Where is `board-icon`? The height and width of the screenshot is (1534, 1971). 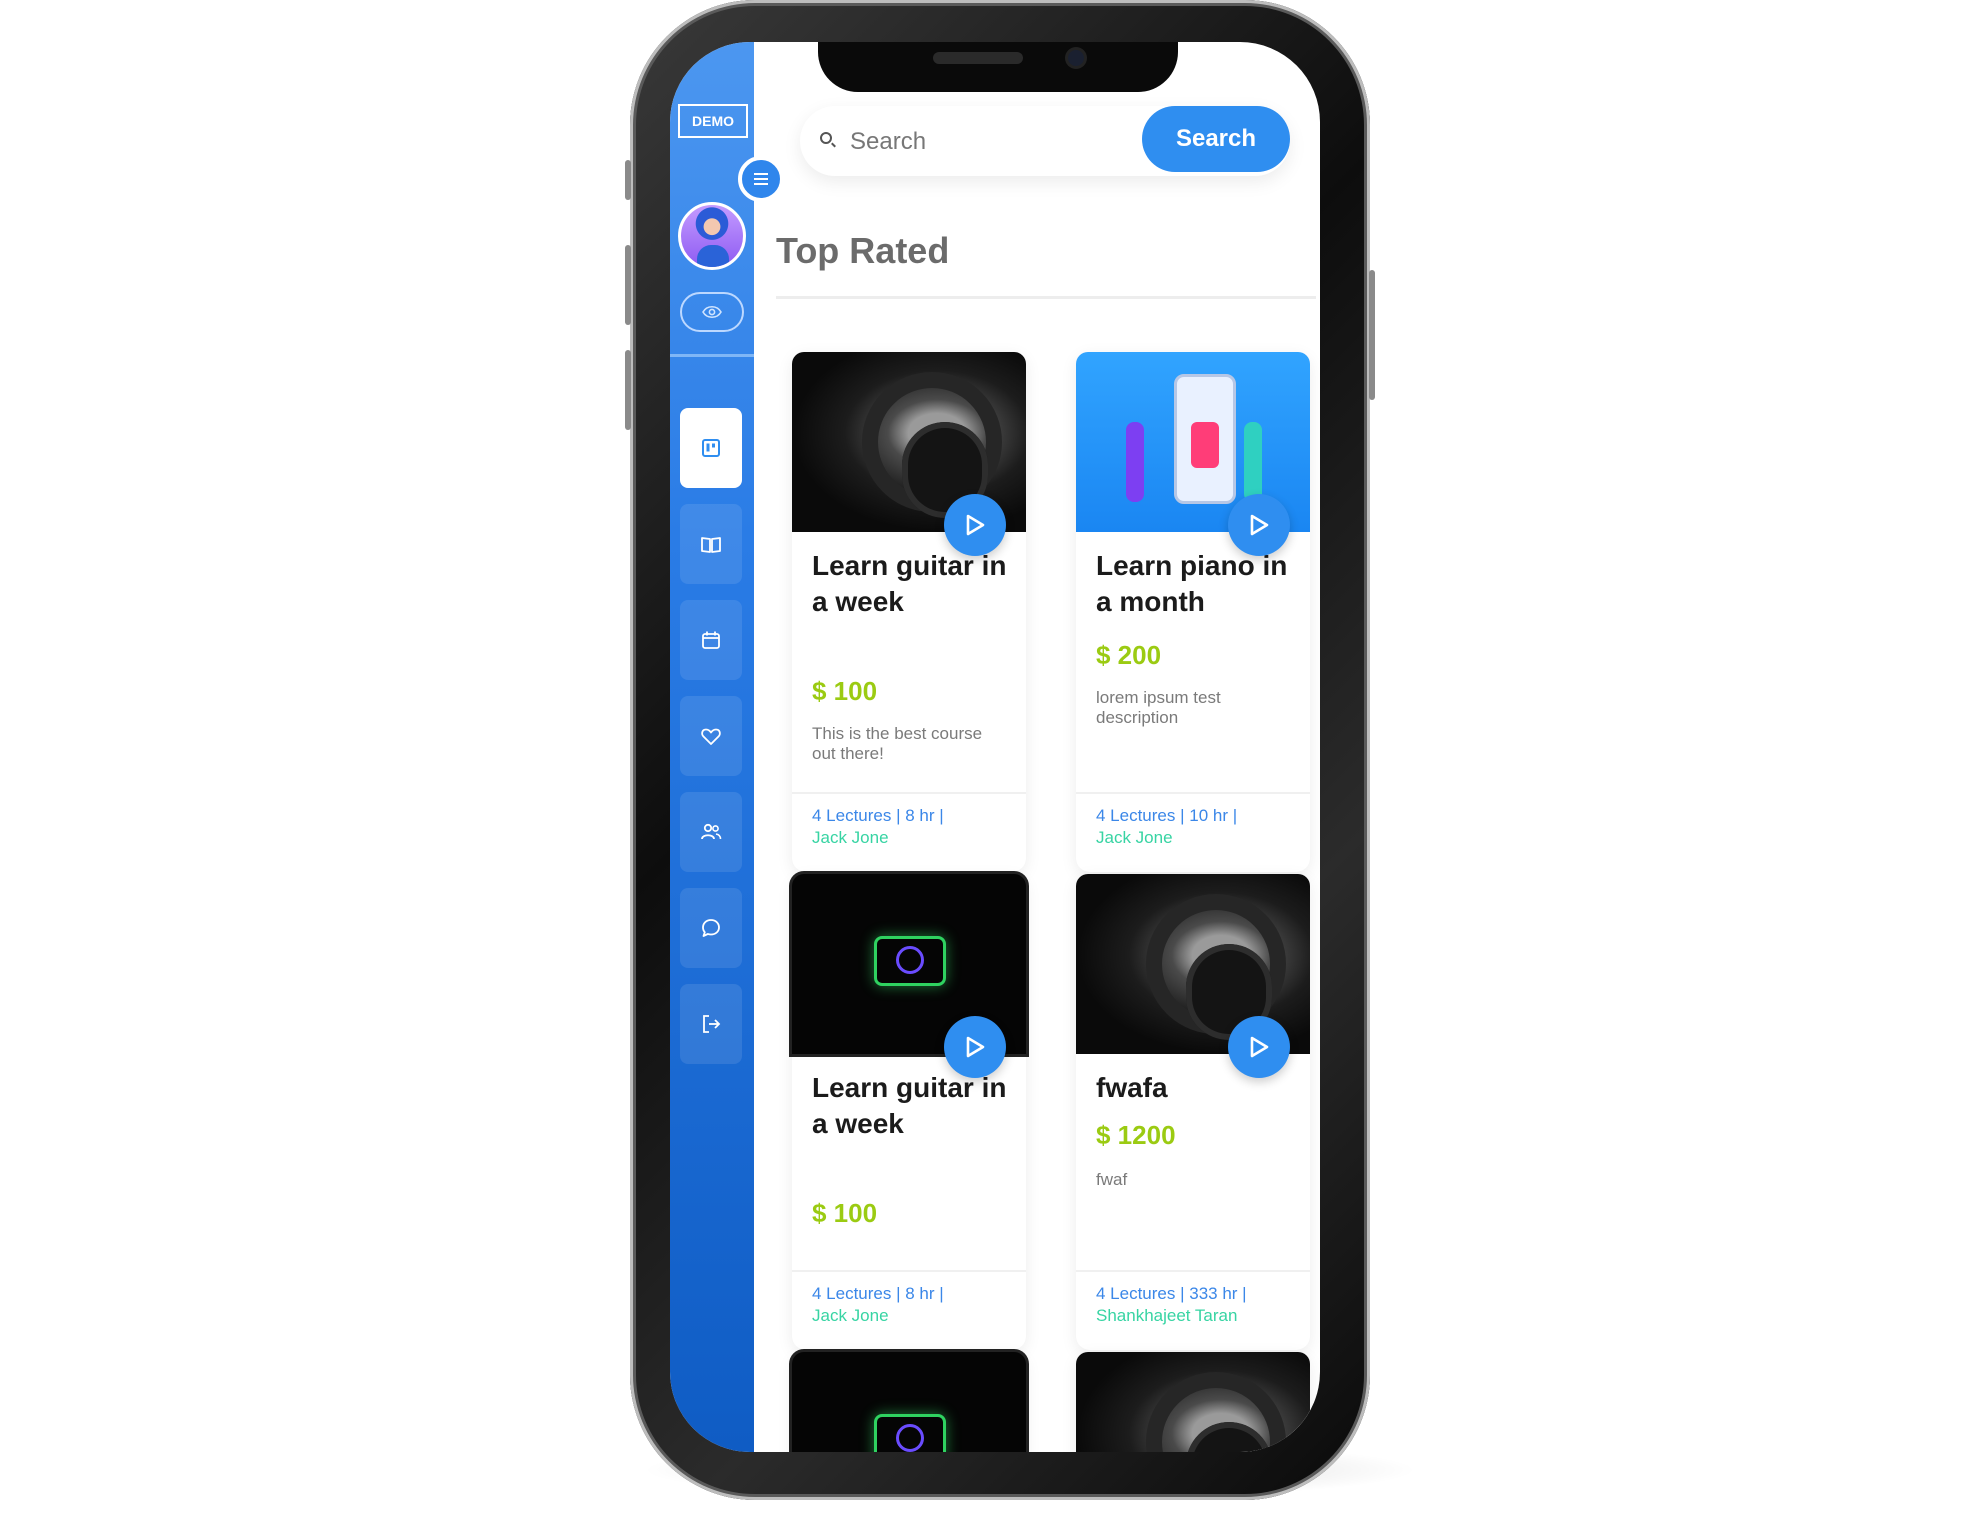
board-icon is located at coordinates (711, 448).